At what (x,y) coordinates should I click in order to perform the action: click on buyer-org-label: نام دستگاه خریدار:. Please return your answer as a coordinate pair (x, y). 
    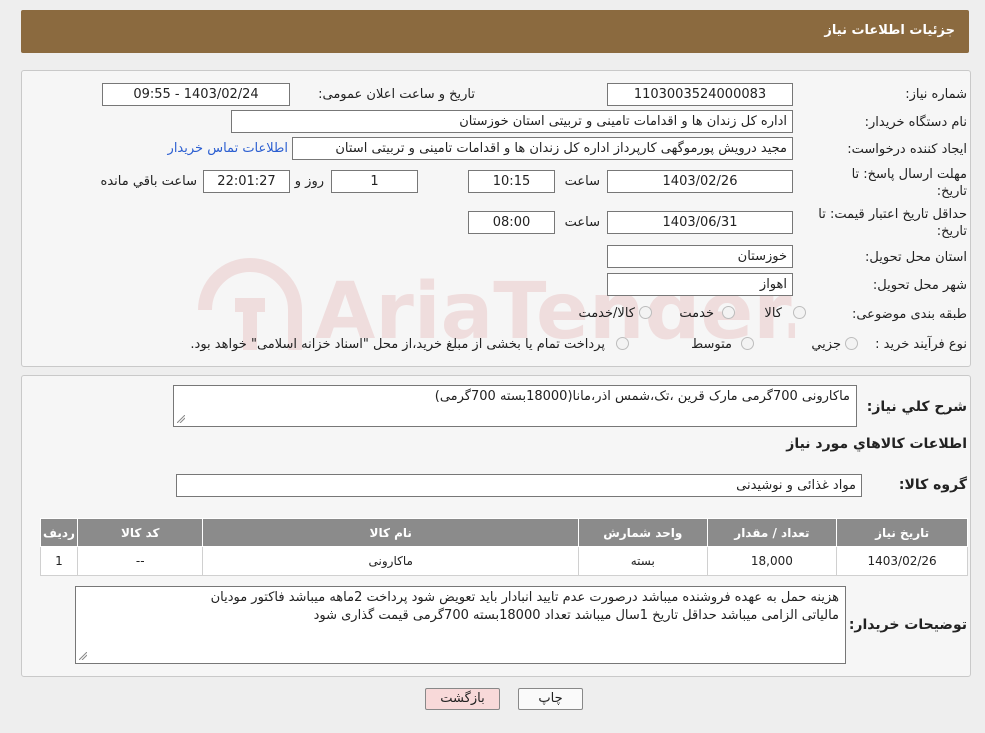
    Looking at the image, I should click on (915, 122).